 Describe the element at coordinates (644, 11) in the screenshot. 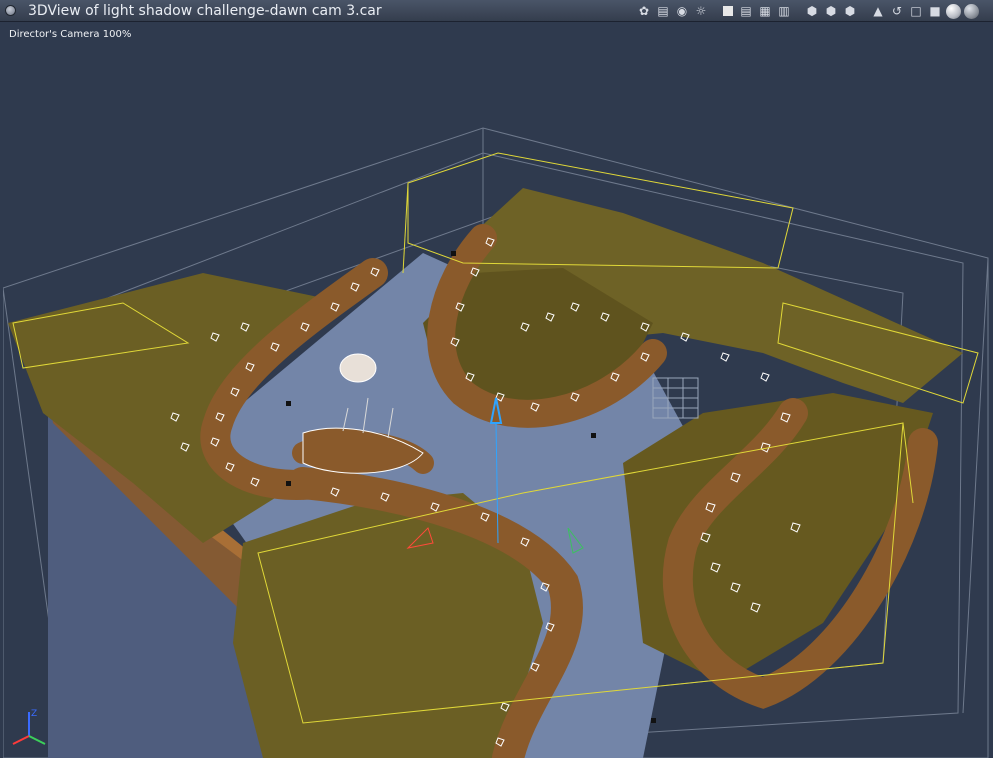

I see `light-handles-icon: ✿` at that location.